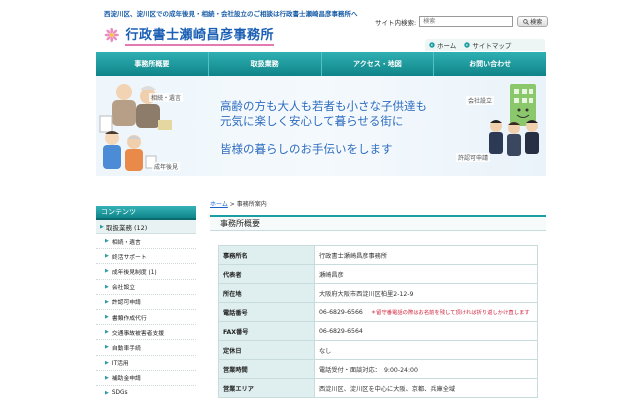 This screenshot has width=640, height=400. What do you see at coordinates (426, 274) in the screenshot?
I see `row-value: 瀬崎昌彦` at bounding box center [426, 274].